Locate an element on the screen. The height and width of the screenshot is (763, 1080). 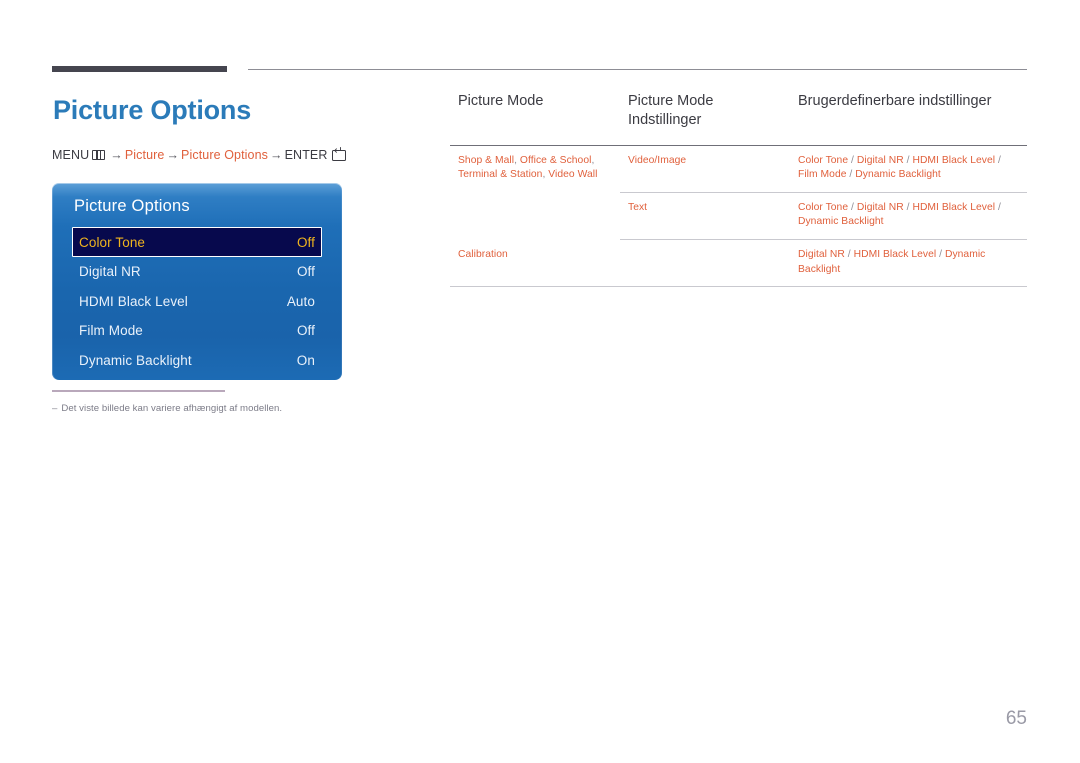
osd-item-label: Color Tone is located at coordinates (112, 242).